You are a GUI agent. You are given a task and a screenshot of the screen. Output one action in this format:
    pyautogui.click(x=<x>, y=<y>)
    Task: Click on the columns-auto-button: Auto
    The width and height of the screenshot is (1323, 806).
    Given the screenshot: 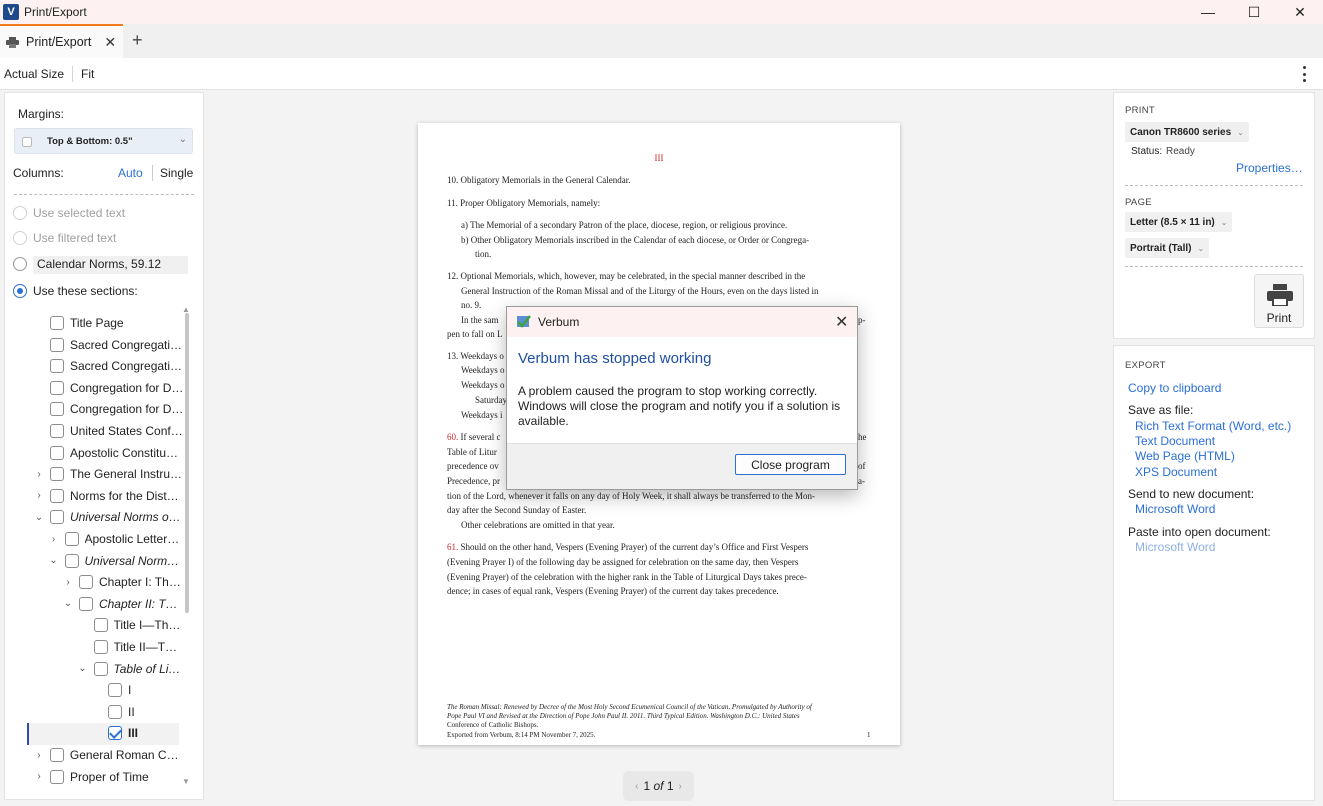 What is the action you would take?
    pyautogui.click(x=130, y=173)
    